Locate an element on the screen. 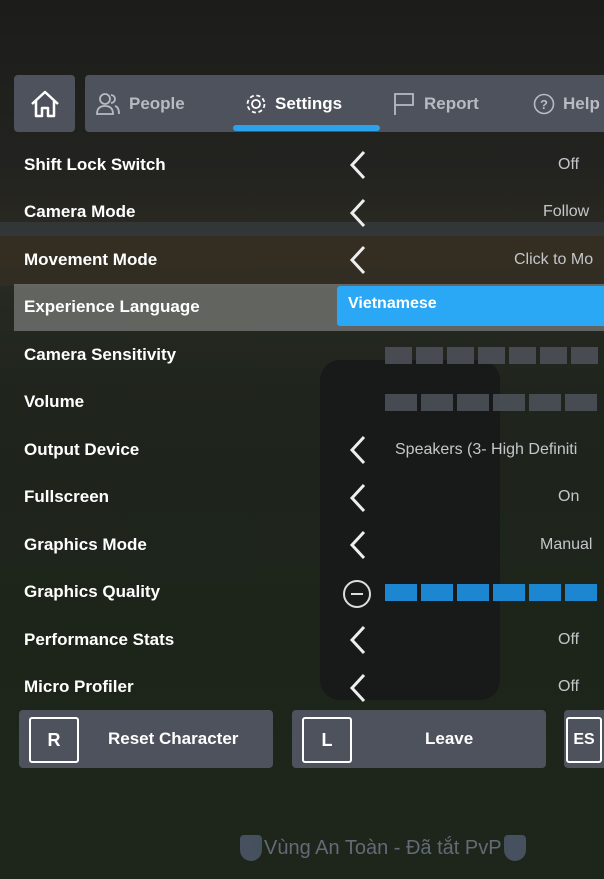  resume-button: ES is located at coordinates (584, 739).